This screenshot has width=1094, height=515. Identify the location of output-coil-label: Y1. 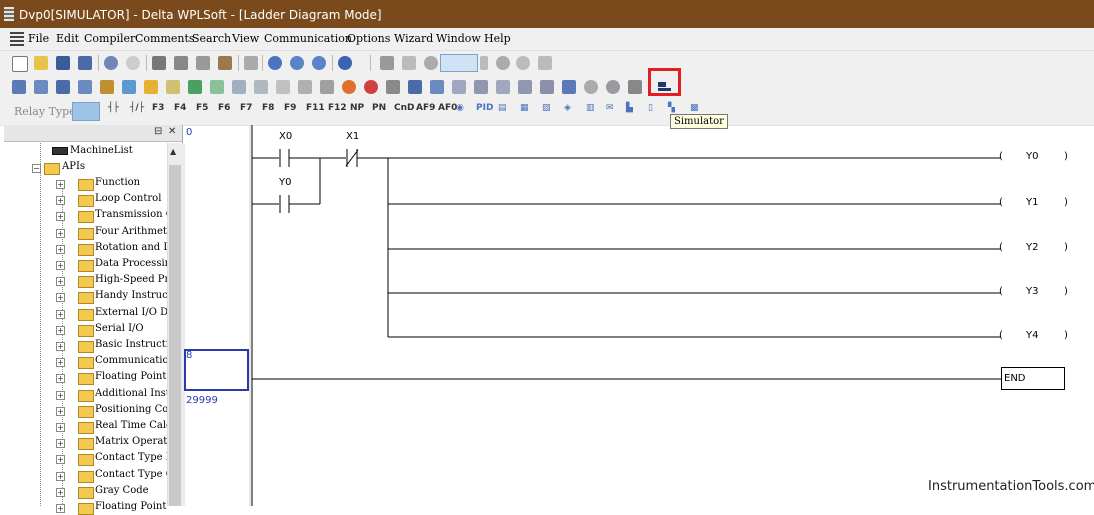
(1032, 202).